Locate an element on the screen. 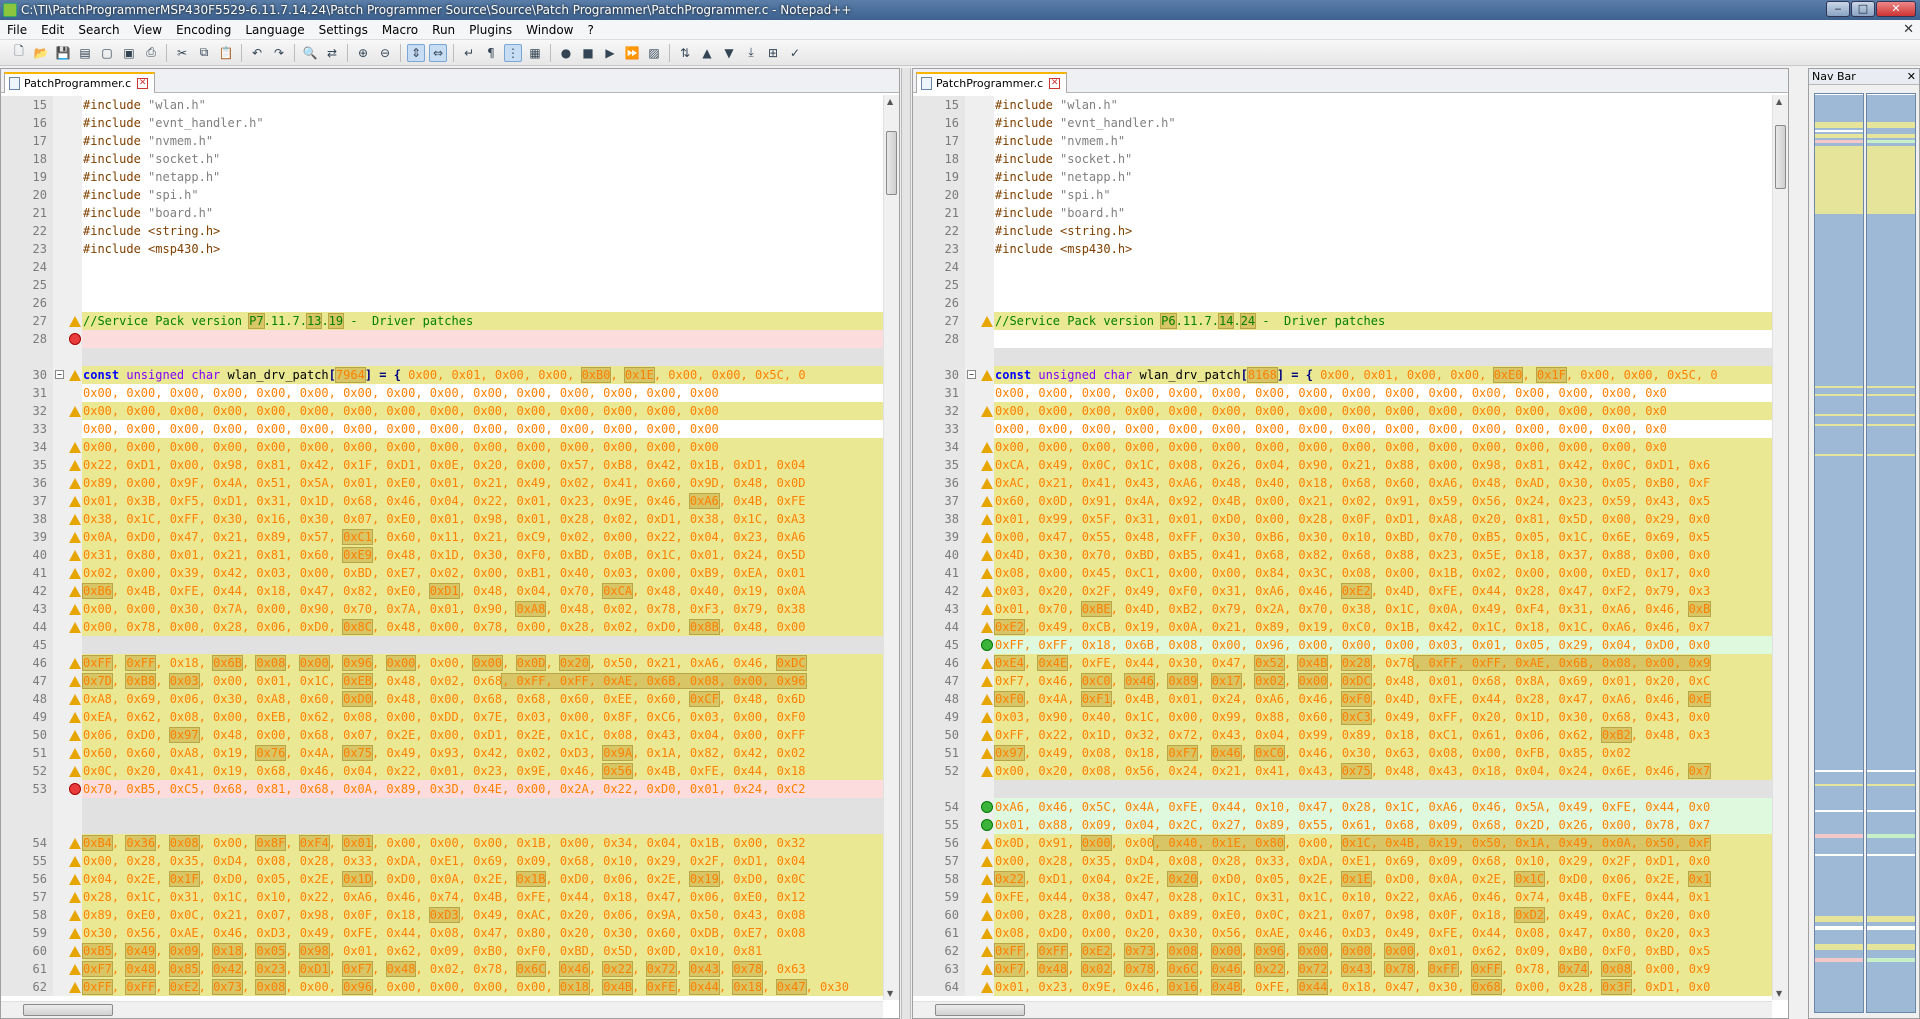  left-file-tab: PatchProgrammer.c ✕ is located at coordinates (80, 82).